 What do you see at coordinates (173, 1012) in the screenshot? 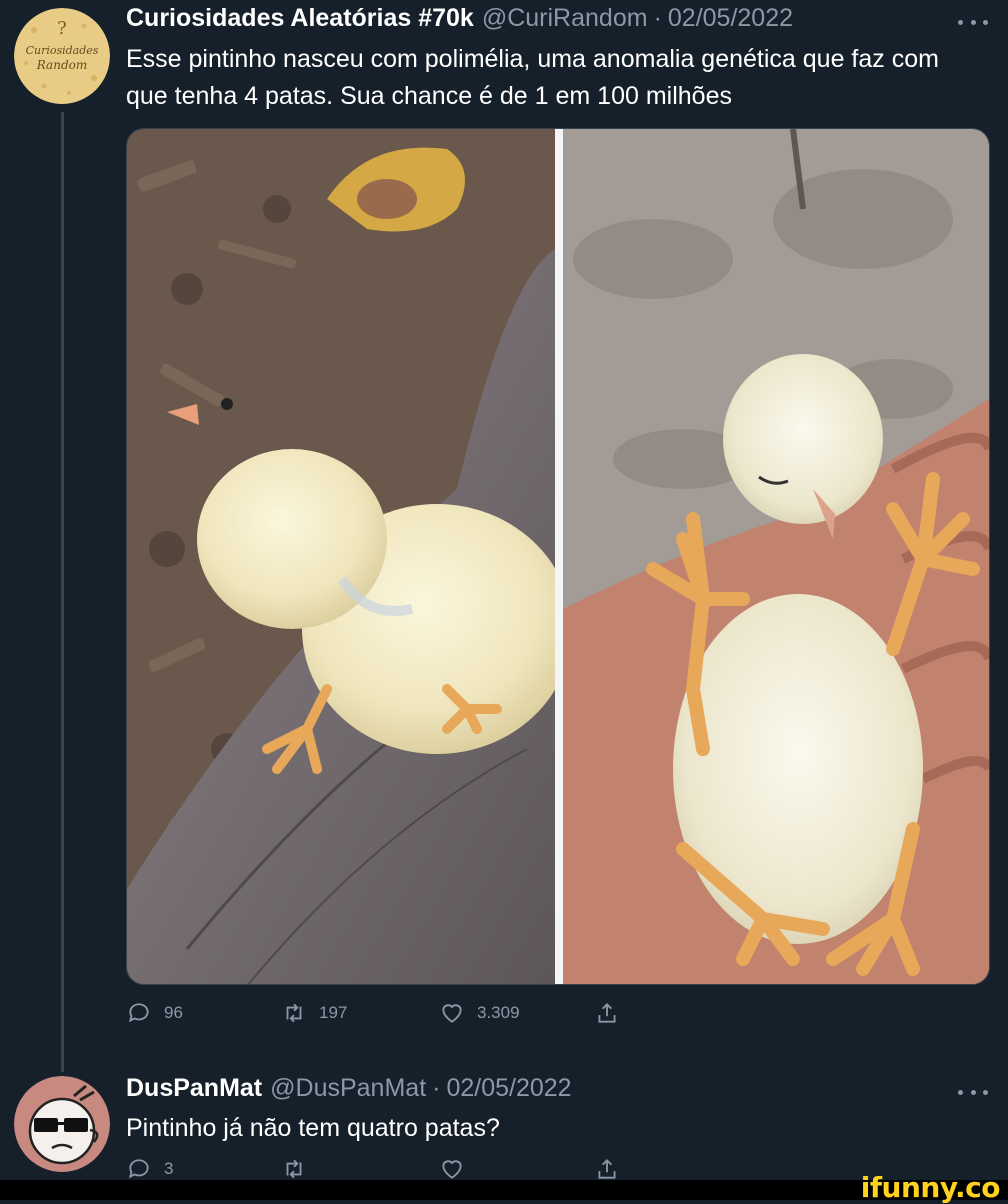
I see `reply-count: 96` at bounding box center [173, 1012].